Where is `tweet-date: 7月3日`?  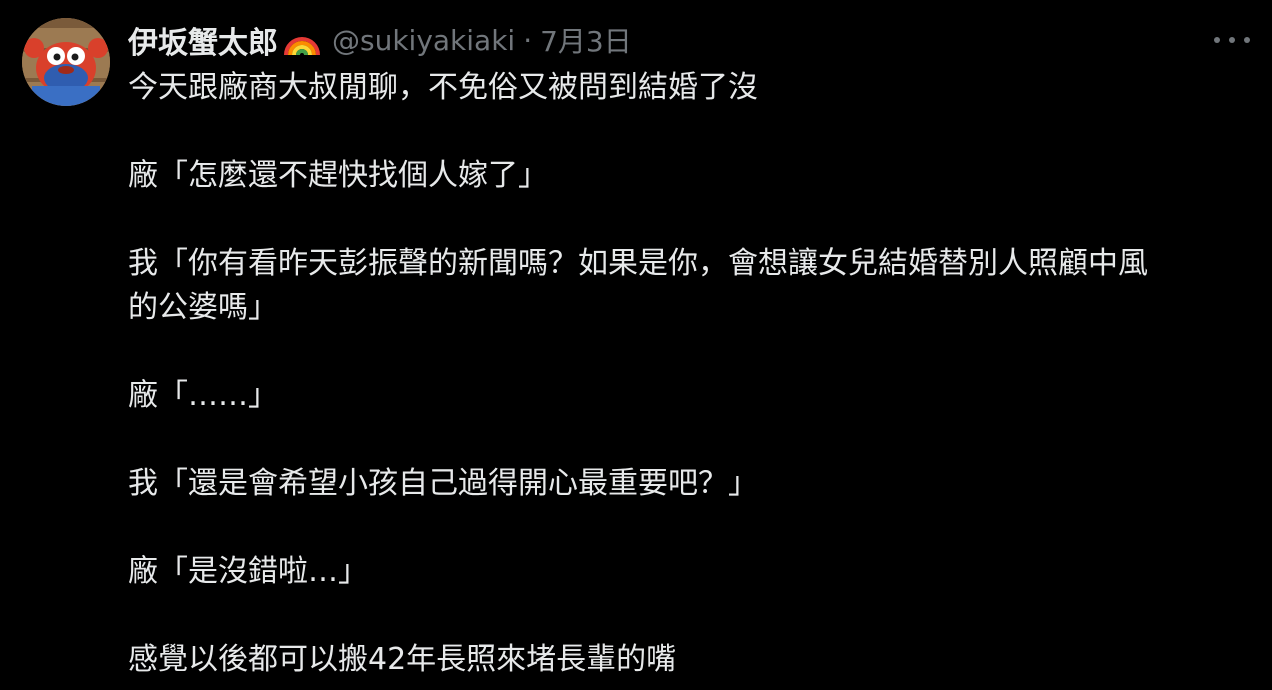
tweet-date: 7月3日 is located at coordinates (586, 40).